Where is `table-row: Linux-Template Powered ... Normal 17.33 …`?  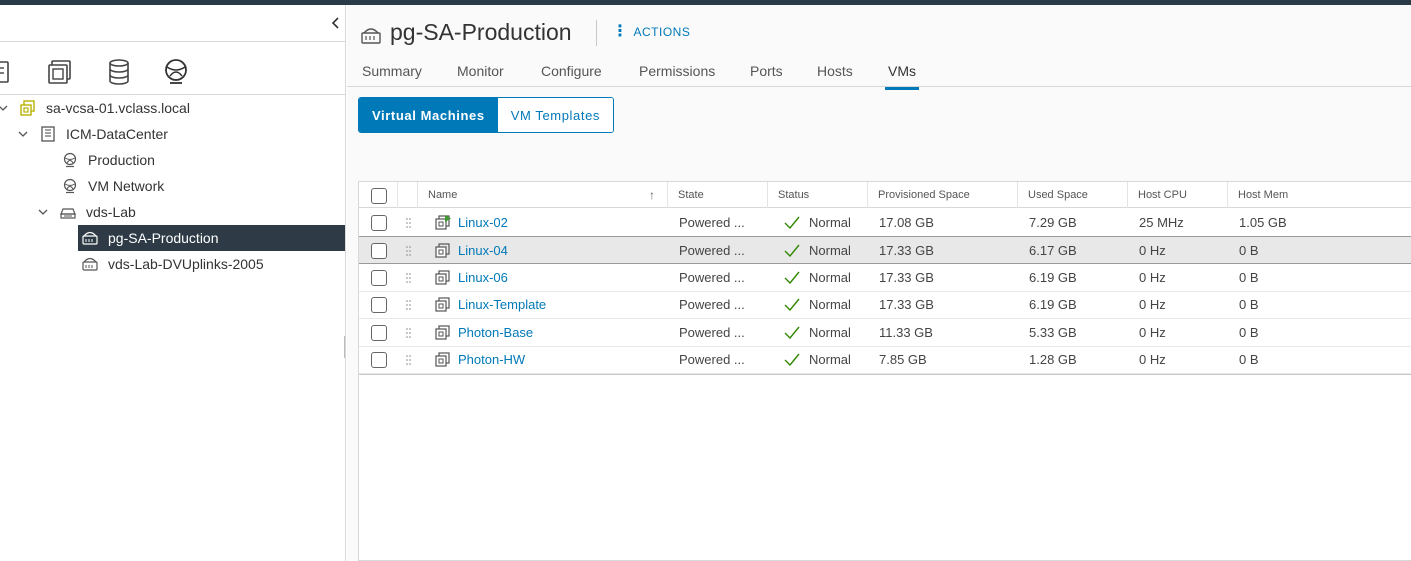 table-row: Linux-Template Powered ... Normal 17.33 … is located at coordinates (885, 305).